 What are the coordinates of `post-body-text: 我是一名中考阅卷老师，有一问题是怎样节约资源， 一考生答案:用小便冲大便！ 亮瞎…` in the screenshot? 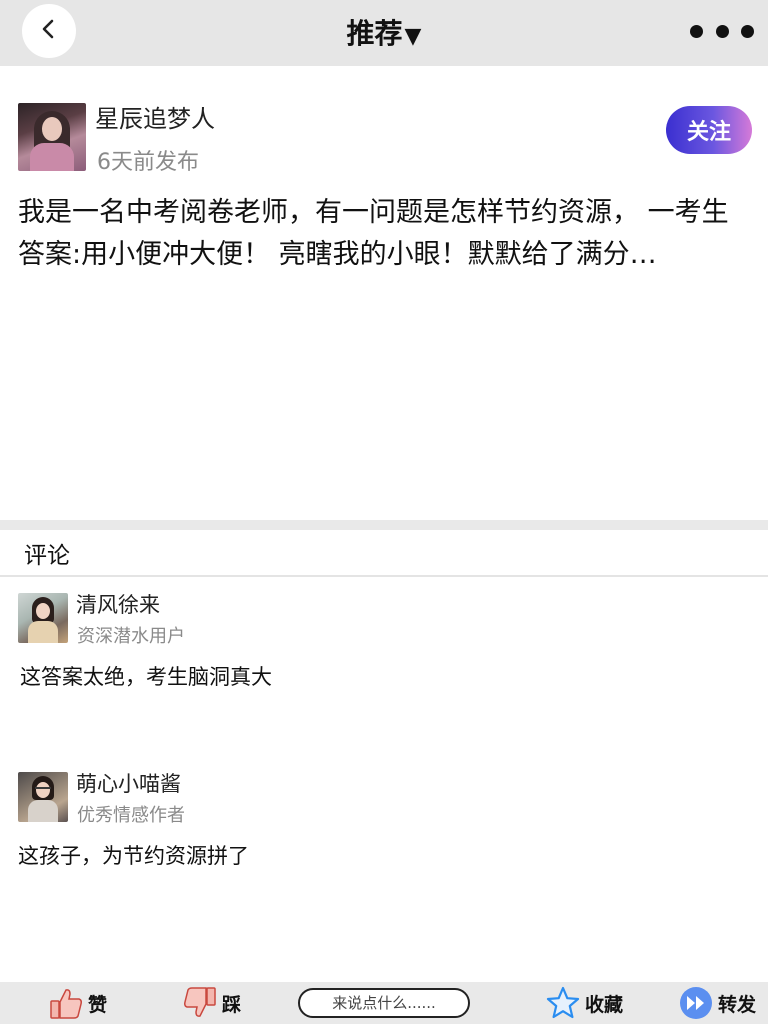 It's located at (373, 233).